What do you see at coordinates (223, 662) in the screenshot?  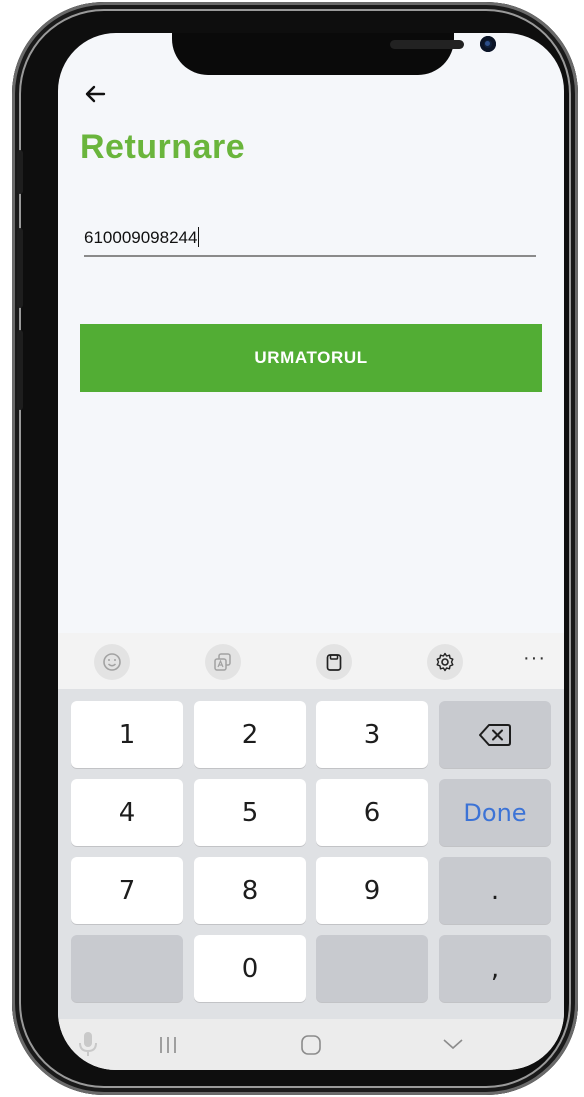 I see `sticker-icon` at bounding box center [223, 662].